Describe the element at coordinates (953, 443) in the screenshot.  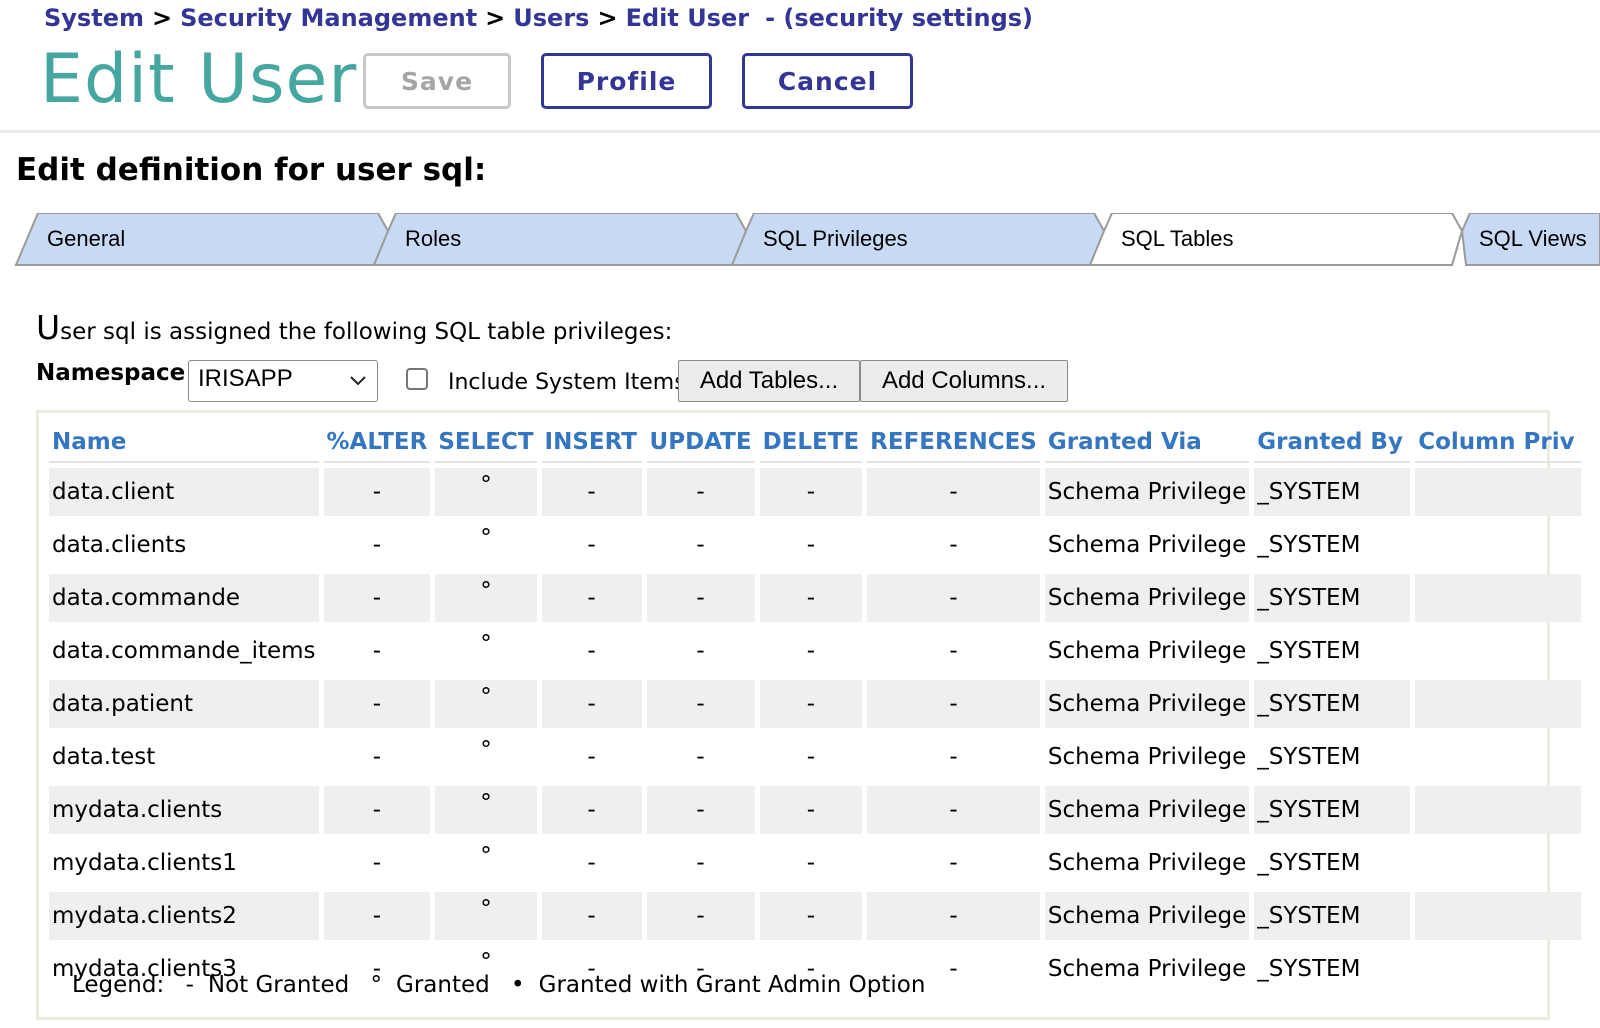
I see `col-header-references: REFERENCES` at that location.